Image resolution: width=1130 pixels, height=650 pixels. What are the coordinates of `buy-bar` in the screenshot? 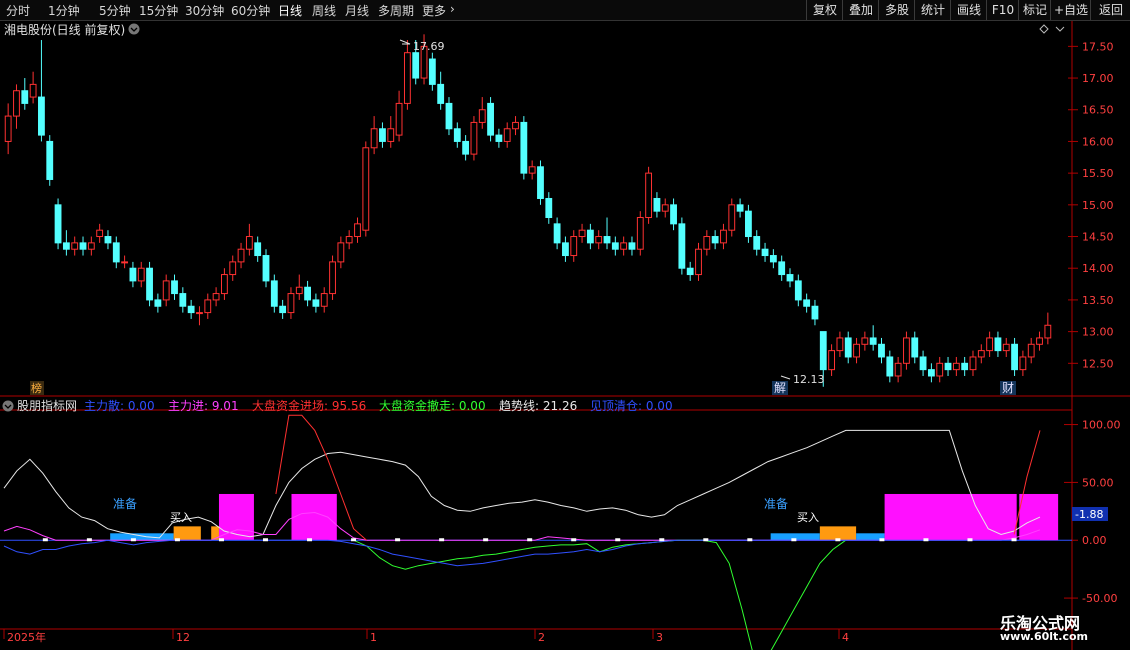 It's located at (838, 533).